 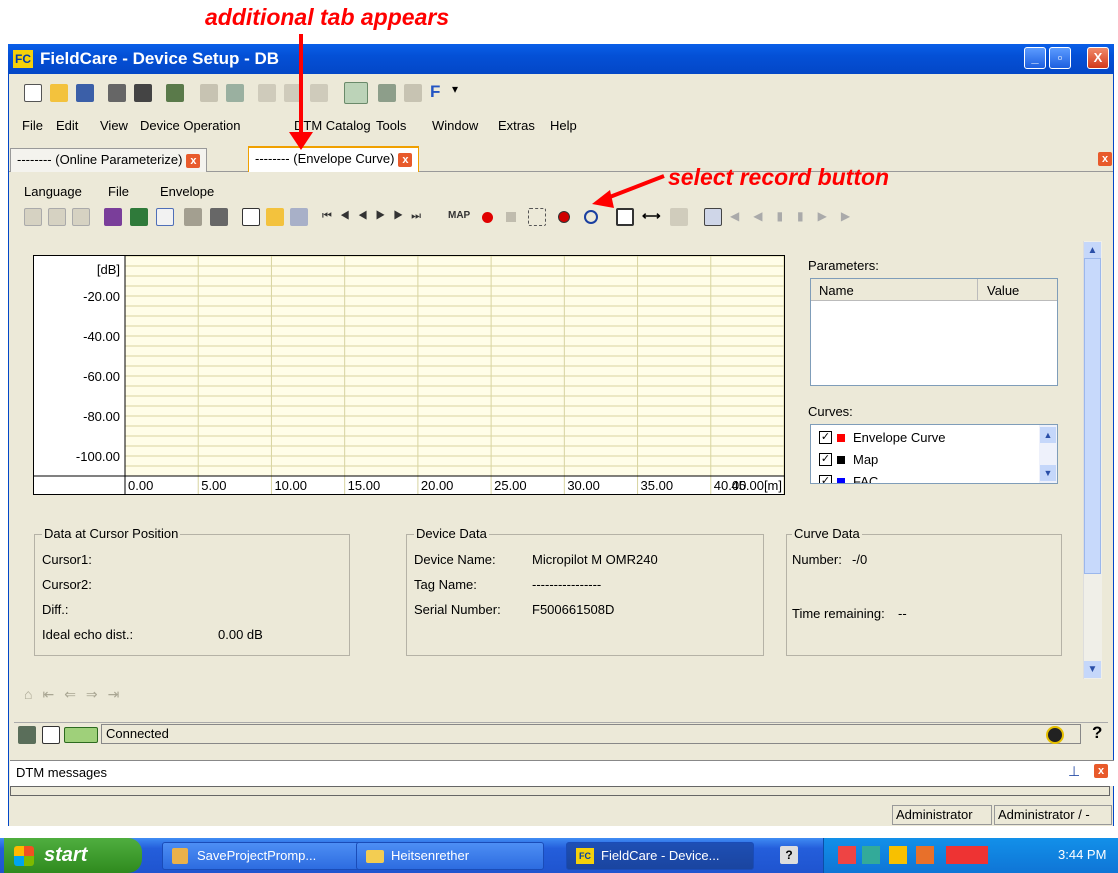 I want to click on menu-file: File, so click(x=32, y=125).